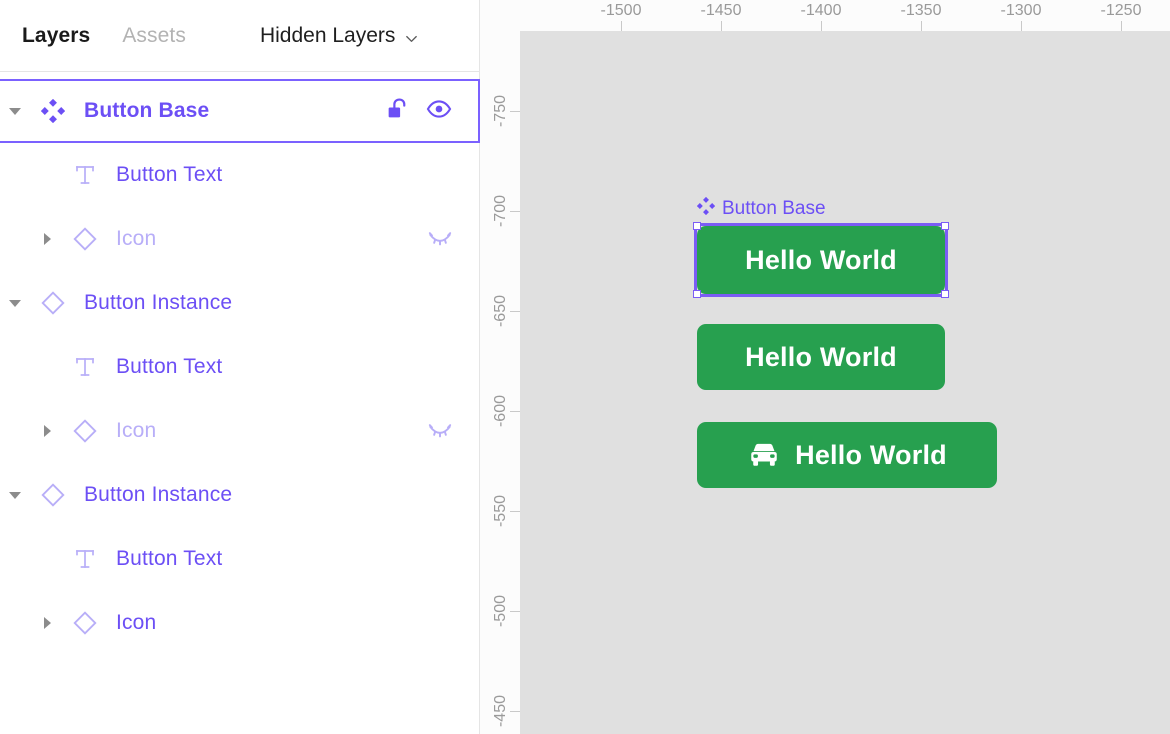 This screenshot has height=734, width=1170. Describe the element at coordinates (500, 311) in the screenshot. I see `ruler-label: -650` at that location.